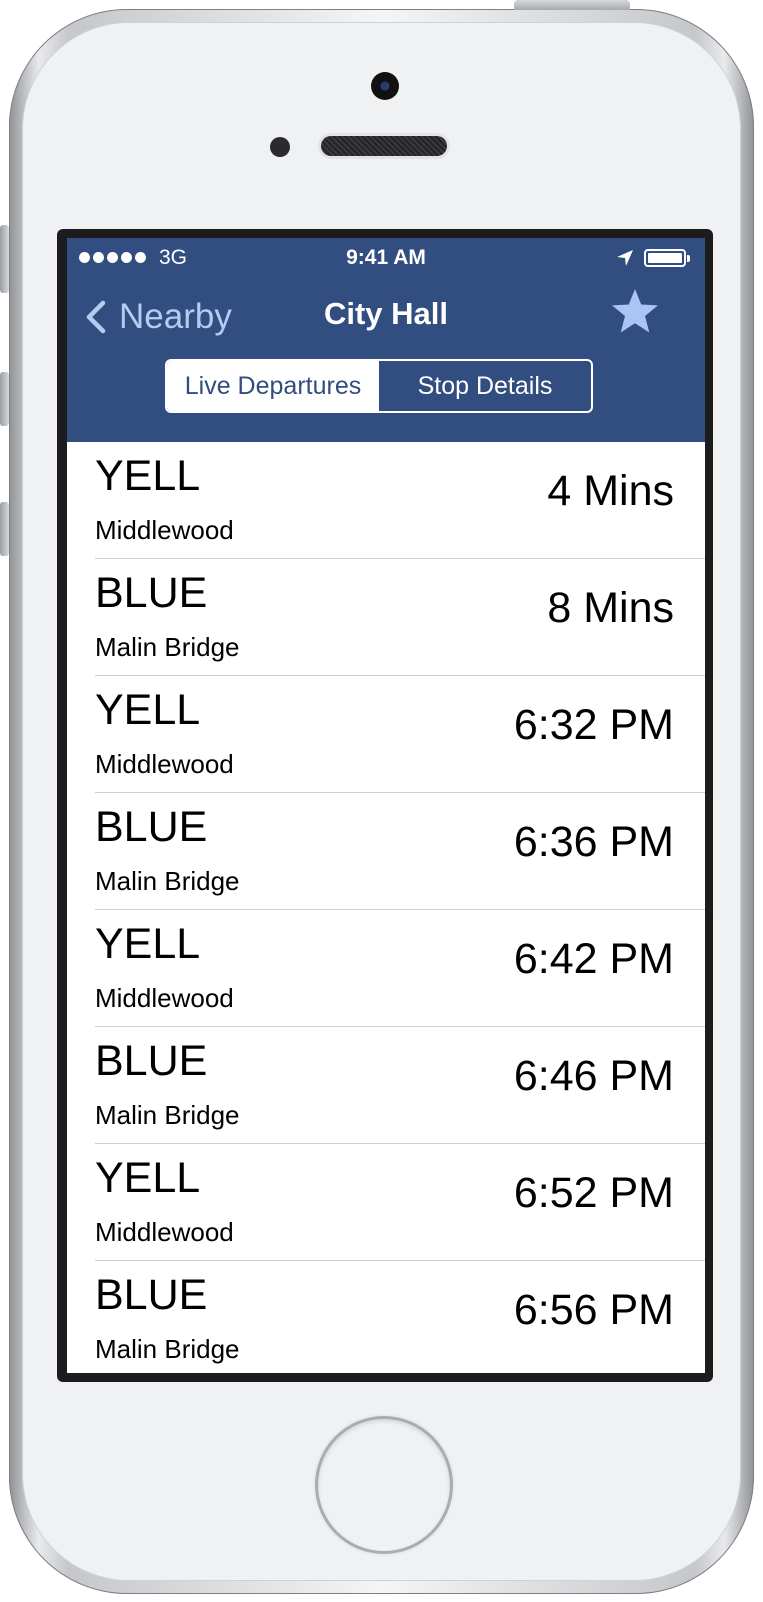 The width and height of the screenshot is (763, 1602). What do you see at coordinates (386, 968) in the screenshot?
I see `list-item: YELL Middlewood 6:42 PM` at bounding box center [386, 968].